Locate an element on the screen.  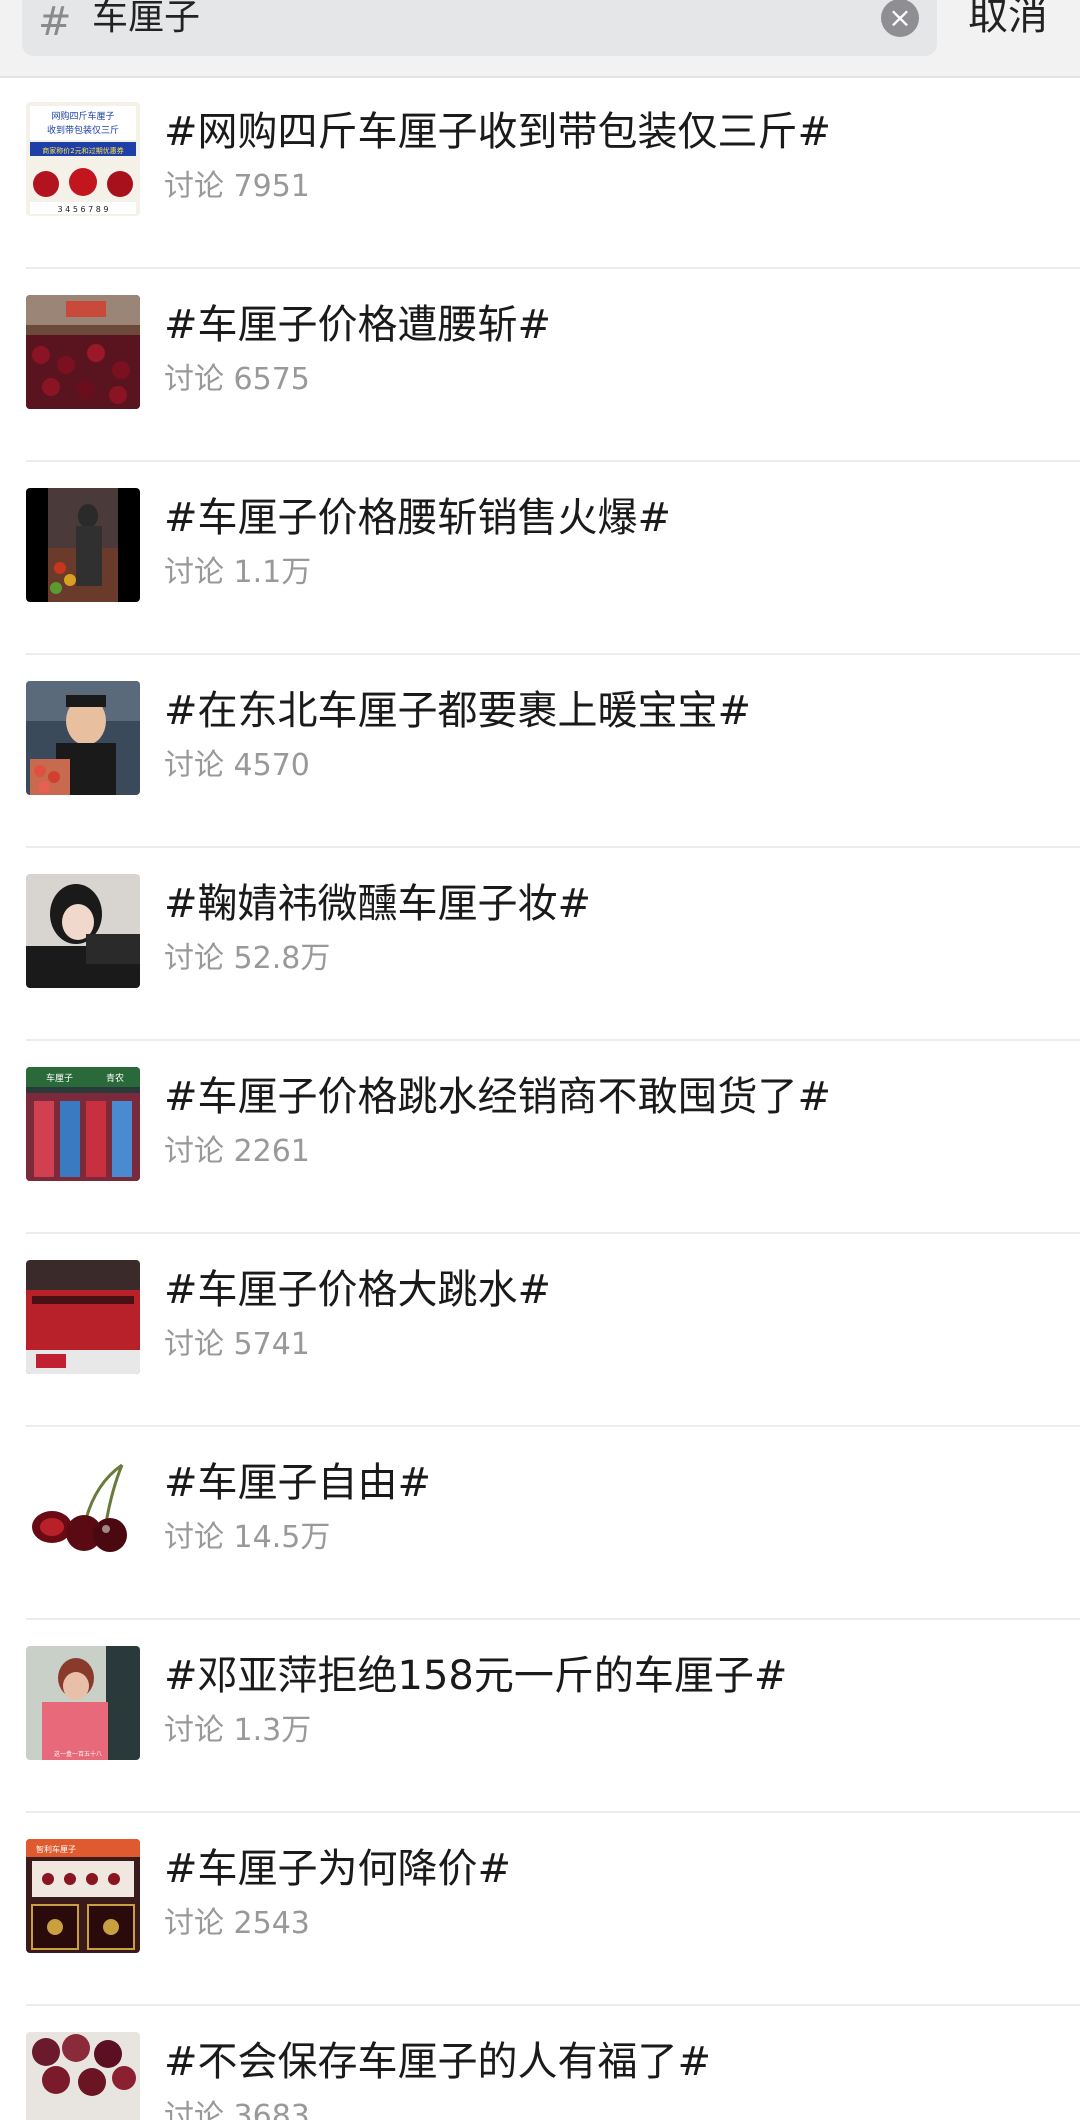
topic-title: #车厘子价格遭腰斩# is located at coordinates (357, 325).